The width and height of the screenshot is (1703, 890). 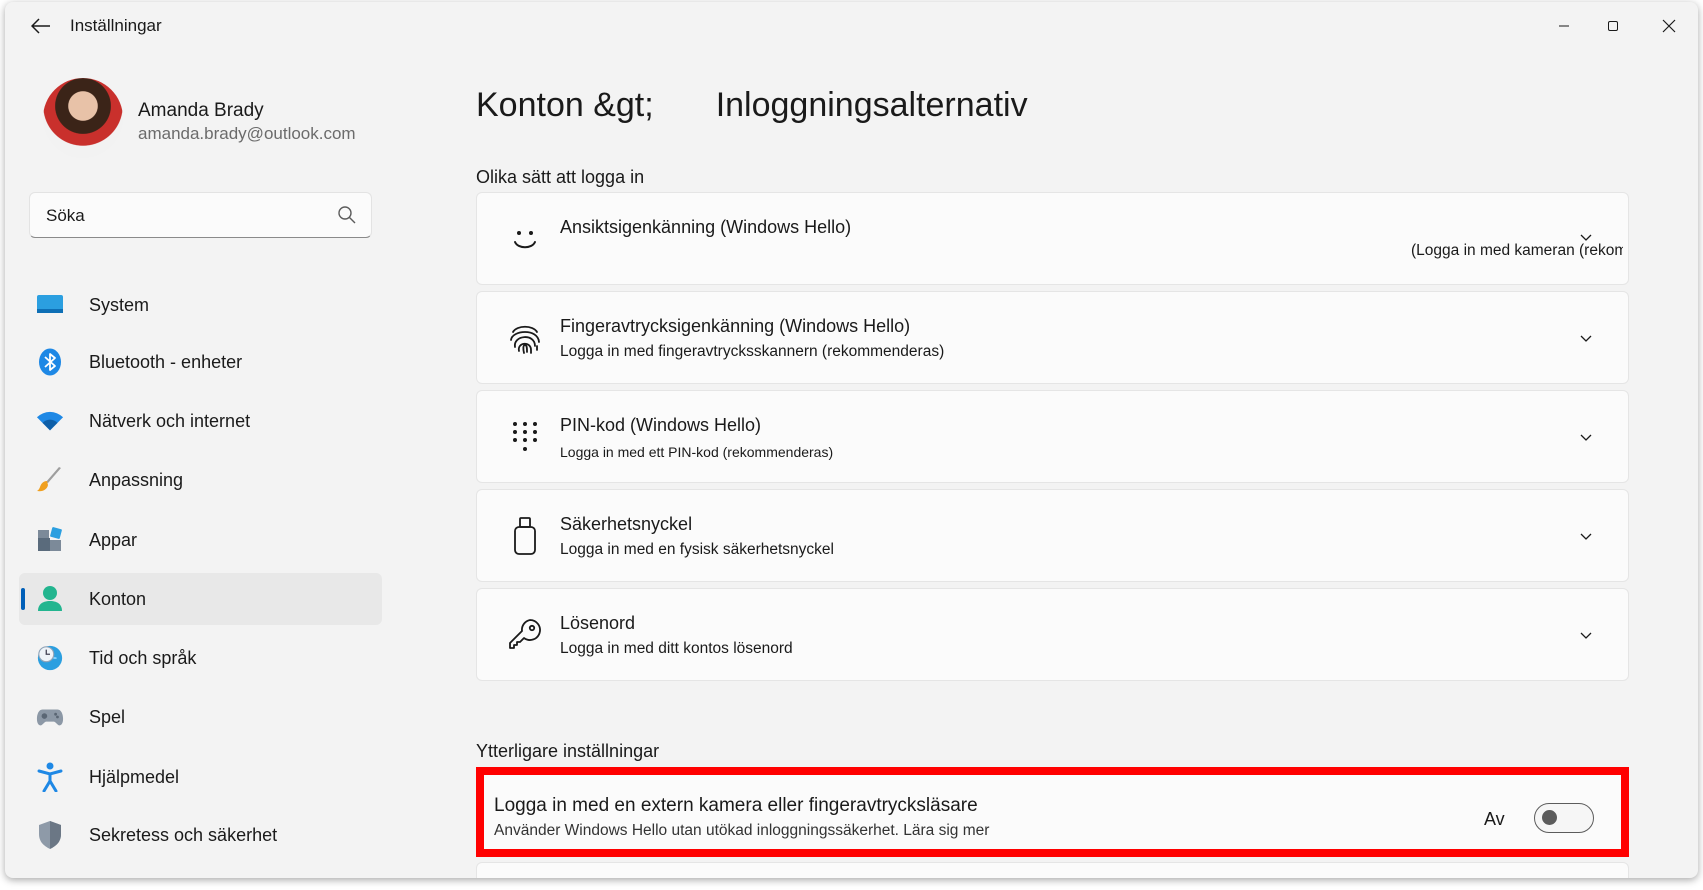 I want to click on avatar, so click(x=83, y=118).